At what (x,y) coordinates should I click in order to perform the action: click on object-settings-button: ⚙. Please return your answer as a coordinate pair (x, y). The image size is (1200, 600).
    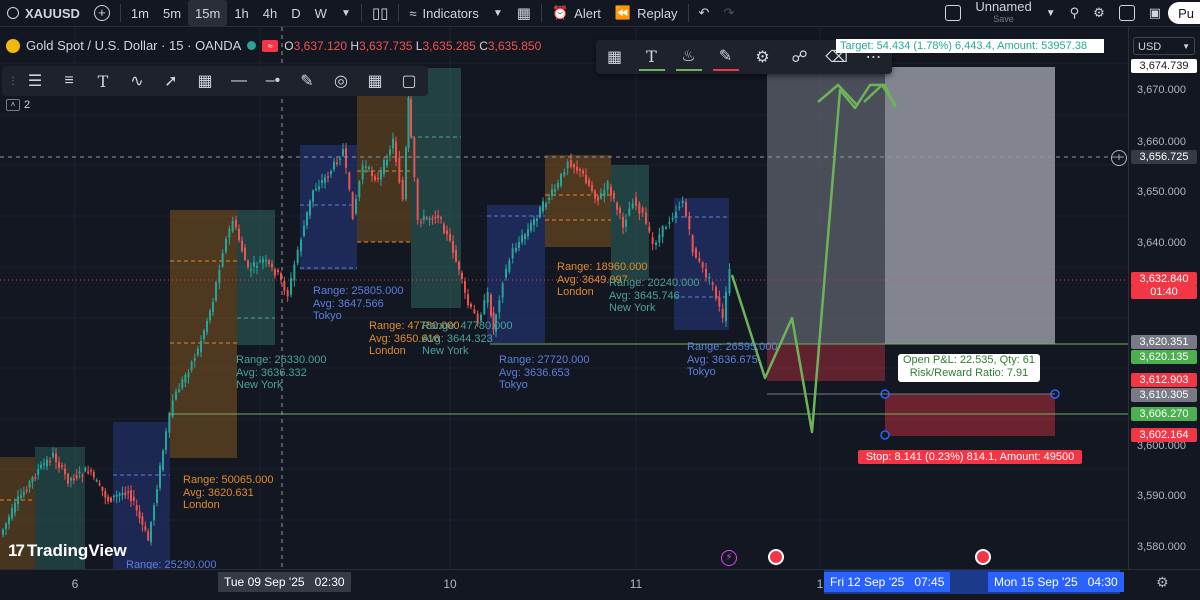
    Looking at the image, I should click on (763, 57).